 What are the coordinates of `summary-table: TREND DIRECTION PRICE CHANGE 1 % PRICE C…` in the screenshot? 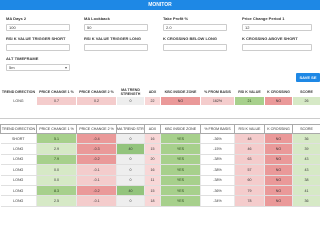 It's located at (160, 96).